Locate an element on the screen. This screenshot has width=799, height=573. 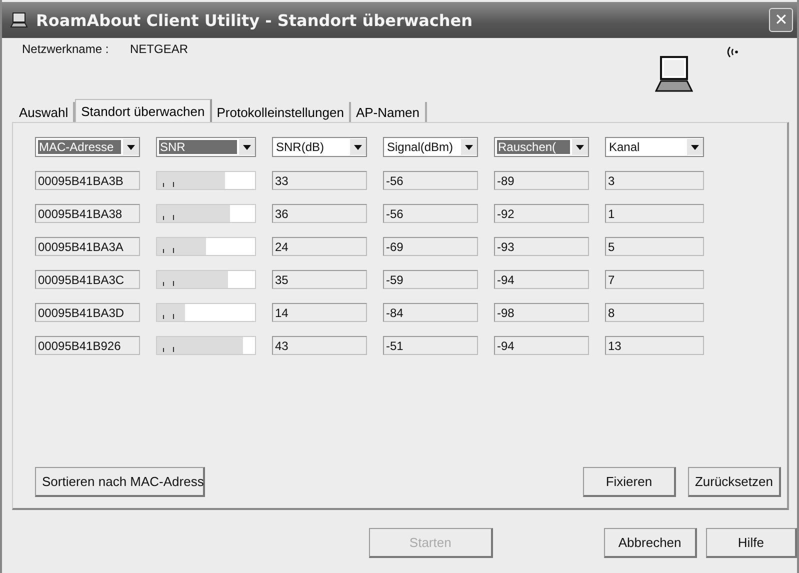
table-cell: 5 is located at coordinates (654, 246).